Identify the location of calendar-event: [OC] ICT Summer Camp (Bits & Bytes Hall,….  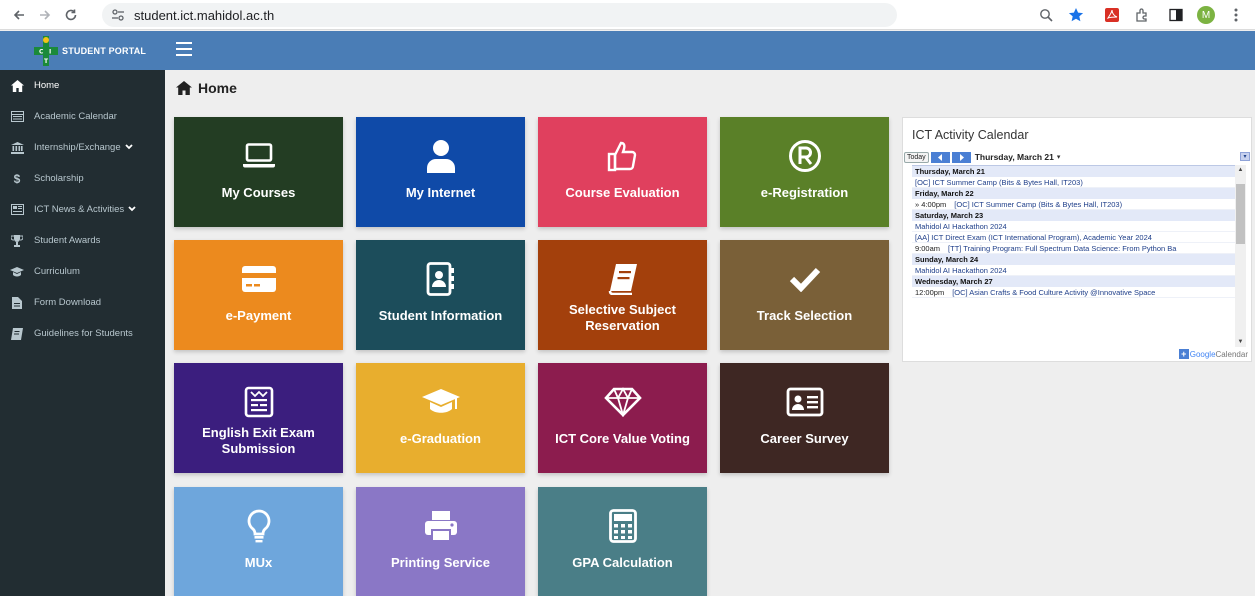
(1074, 182).